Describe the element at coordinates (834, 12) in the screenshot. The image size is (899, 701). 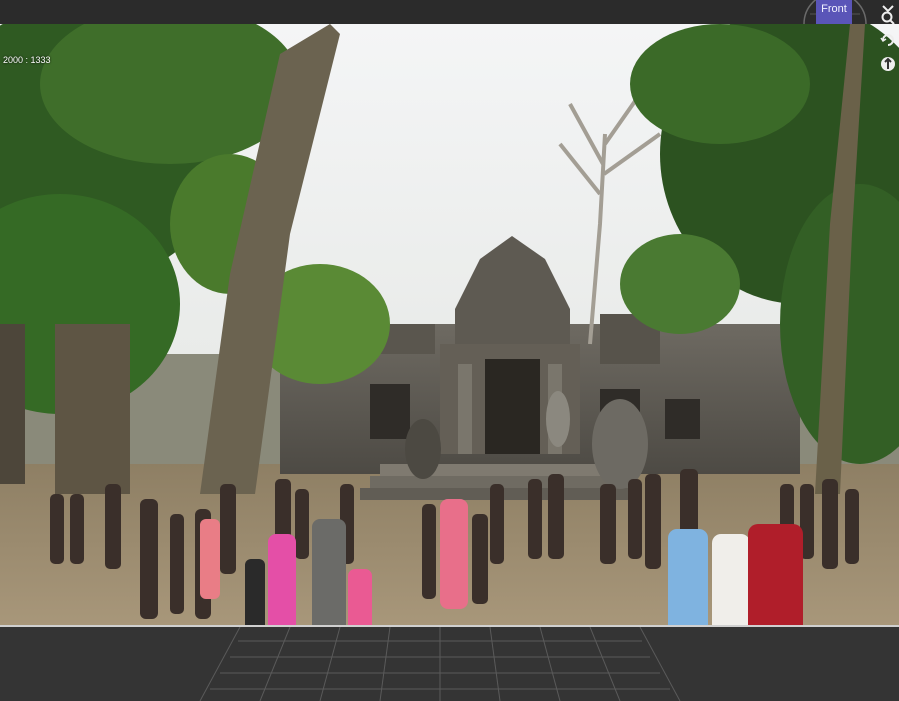
I see `camera-view-button: Front` at that location.